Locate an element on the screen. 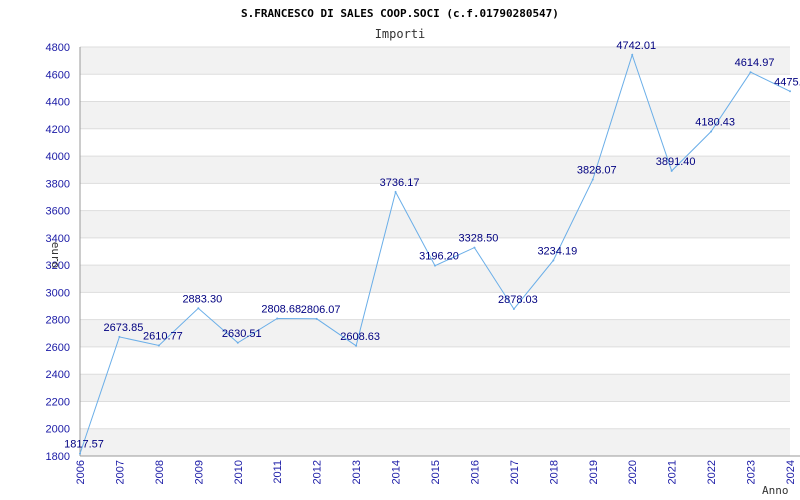  x-axis-label: Anno is located at coordinates (775, 490).